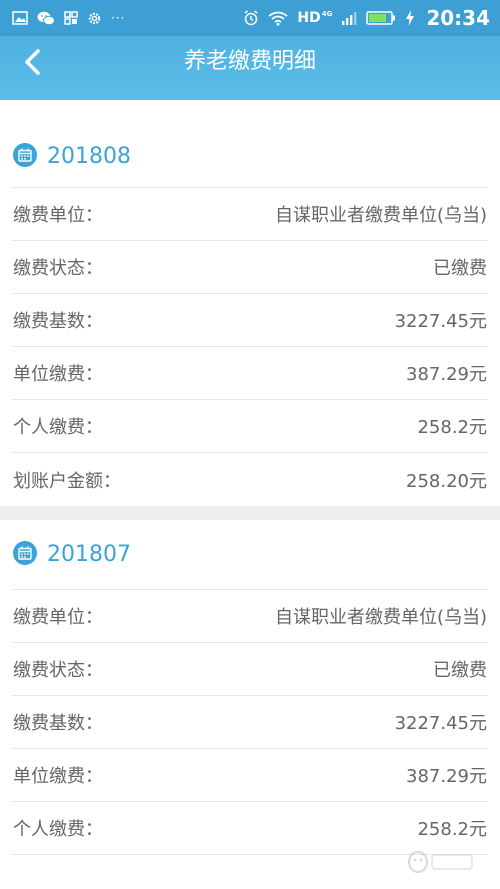  What do you see at coordinates (250, 555) in the screenshot?
I see `record-header: 201807` at bounding box center [250, 555].